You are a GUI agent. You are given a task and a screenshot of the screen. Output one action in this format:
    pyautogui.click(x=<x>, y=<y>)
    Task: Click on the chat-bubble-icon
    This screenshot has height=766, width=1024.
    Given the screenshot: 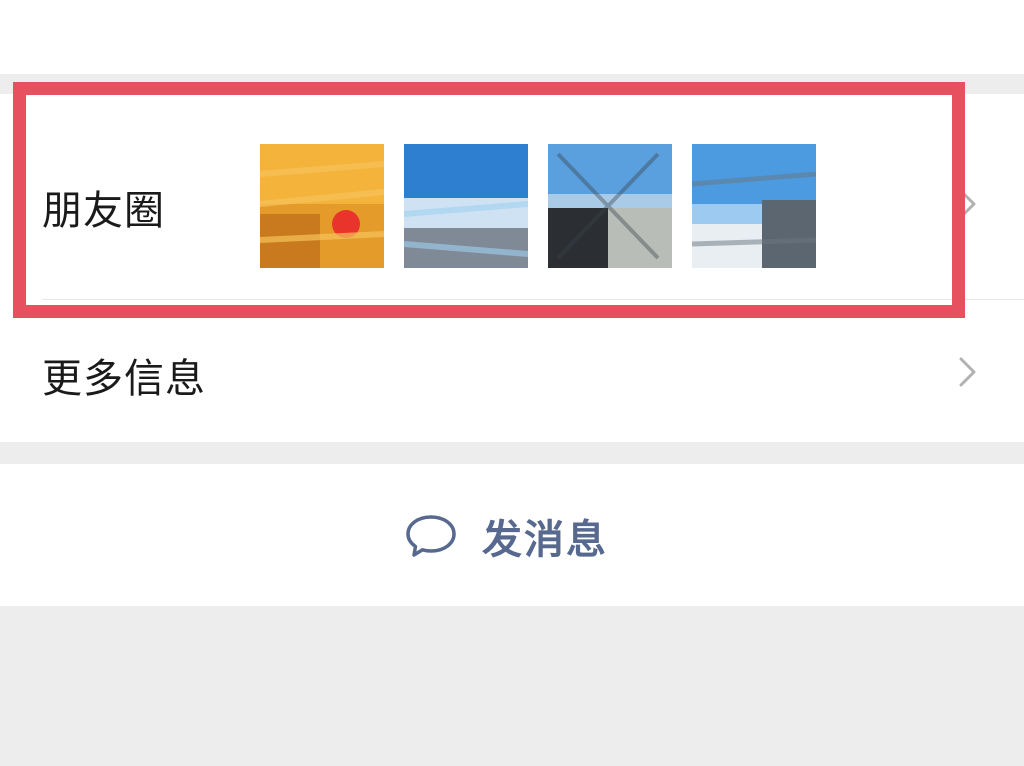 What is the action you would take?
    pyautogui.click(x=431, y=536)
    